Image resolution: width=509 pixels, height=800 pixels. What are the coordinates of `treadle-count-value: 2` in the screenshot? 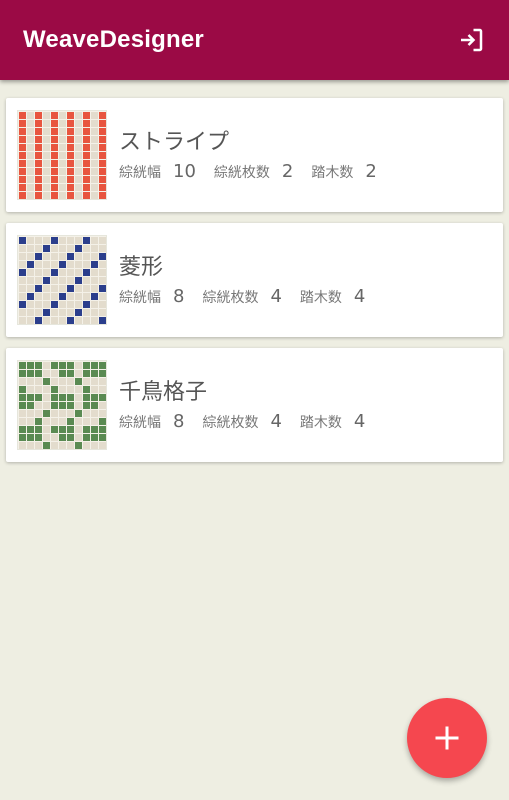 It's located at (371, 171).